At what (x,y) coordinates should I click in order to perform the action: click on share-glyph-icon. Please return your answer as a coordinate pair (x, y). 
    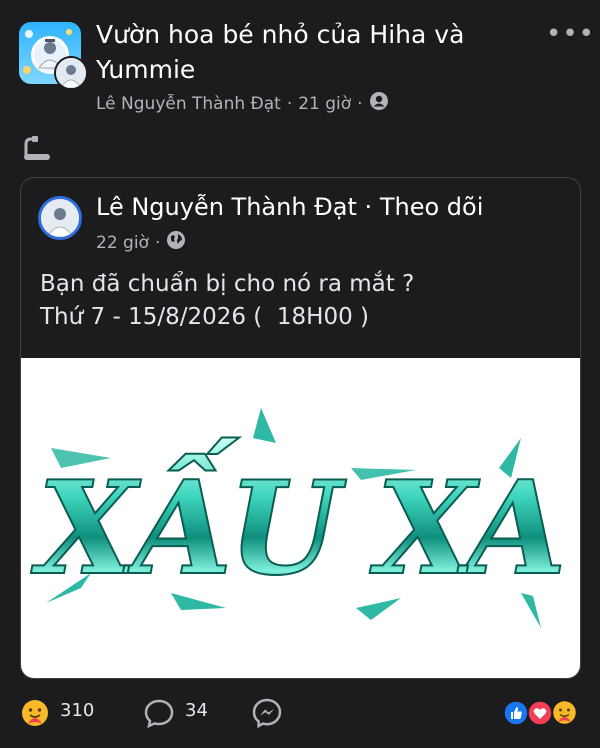
    Looking at the image, I should click on (37, 149).